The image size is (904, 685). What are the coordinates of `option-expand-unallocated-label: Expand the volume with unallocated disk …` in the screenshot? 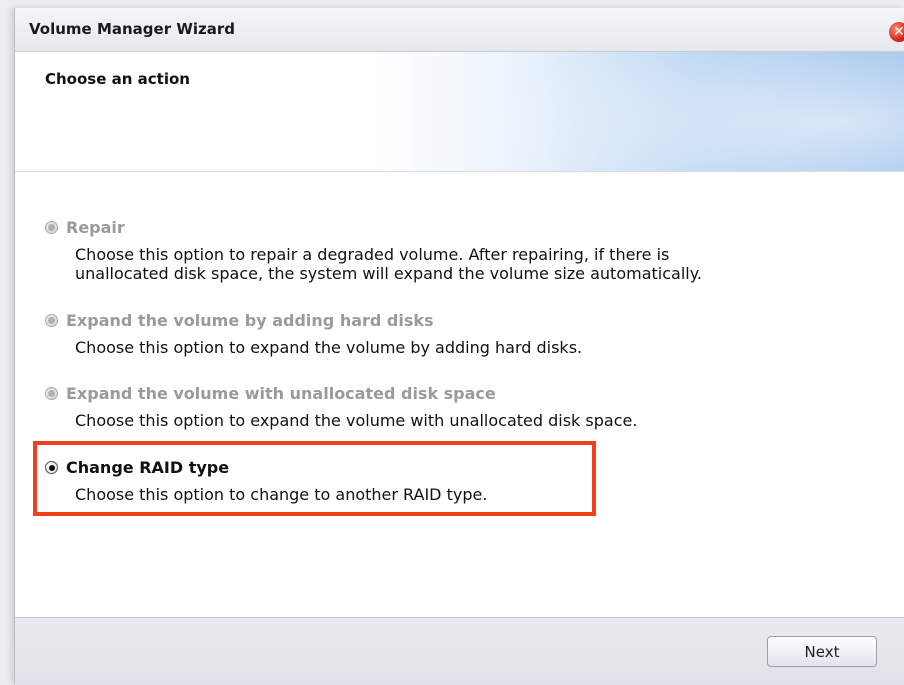 It's located at (281, 393).